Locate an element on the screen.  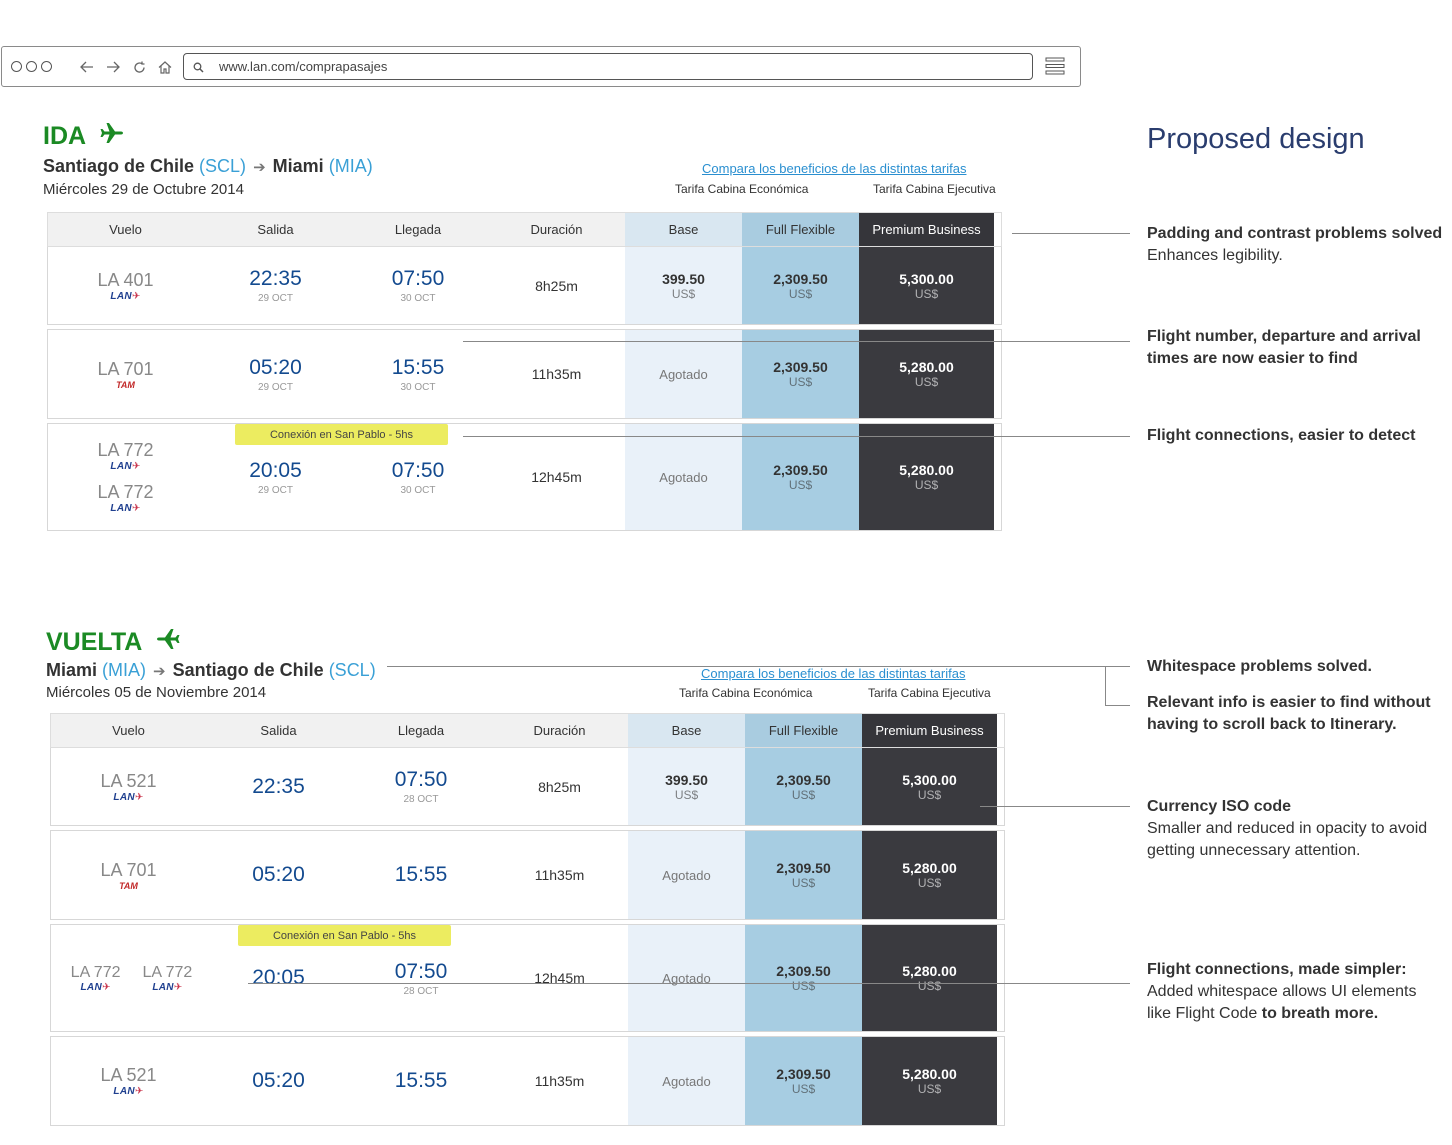
ida-title: IDA is located at coordinates (83, 136).